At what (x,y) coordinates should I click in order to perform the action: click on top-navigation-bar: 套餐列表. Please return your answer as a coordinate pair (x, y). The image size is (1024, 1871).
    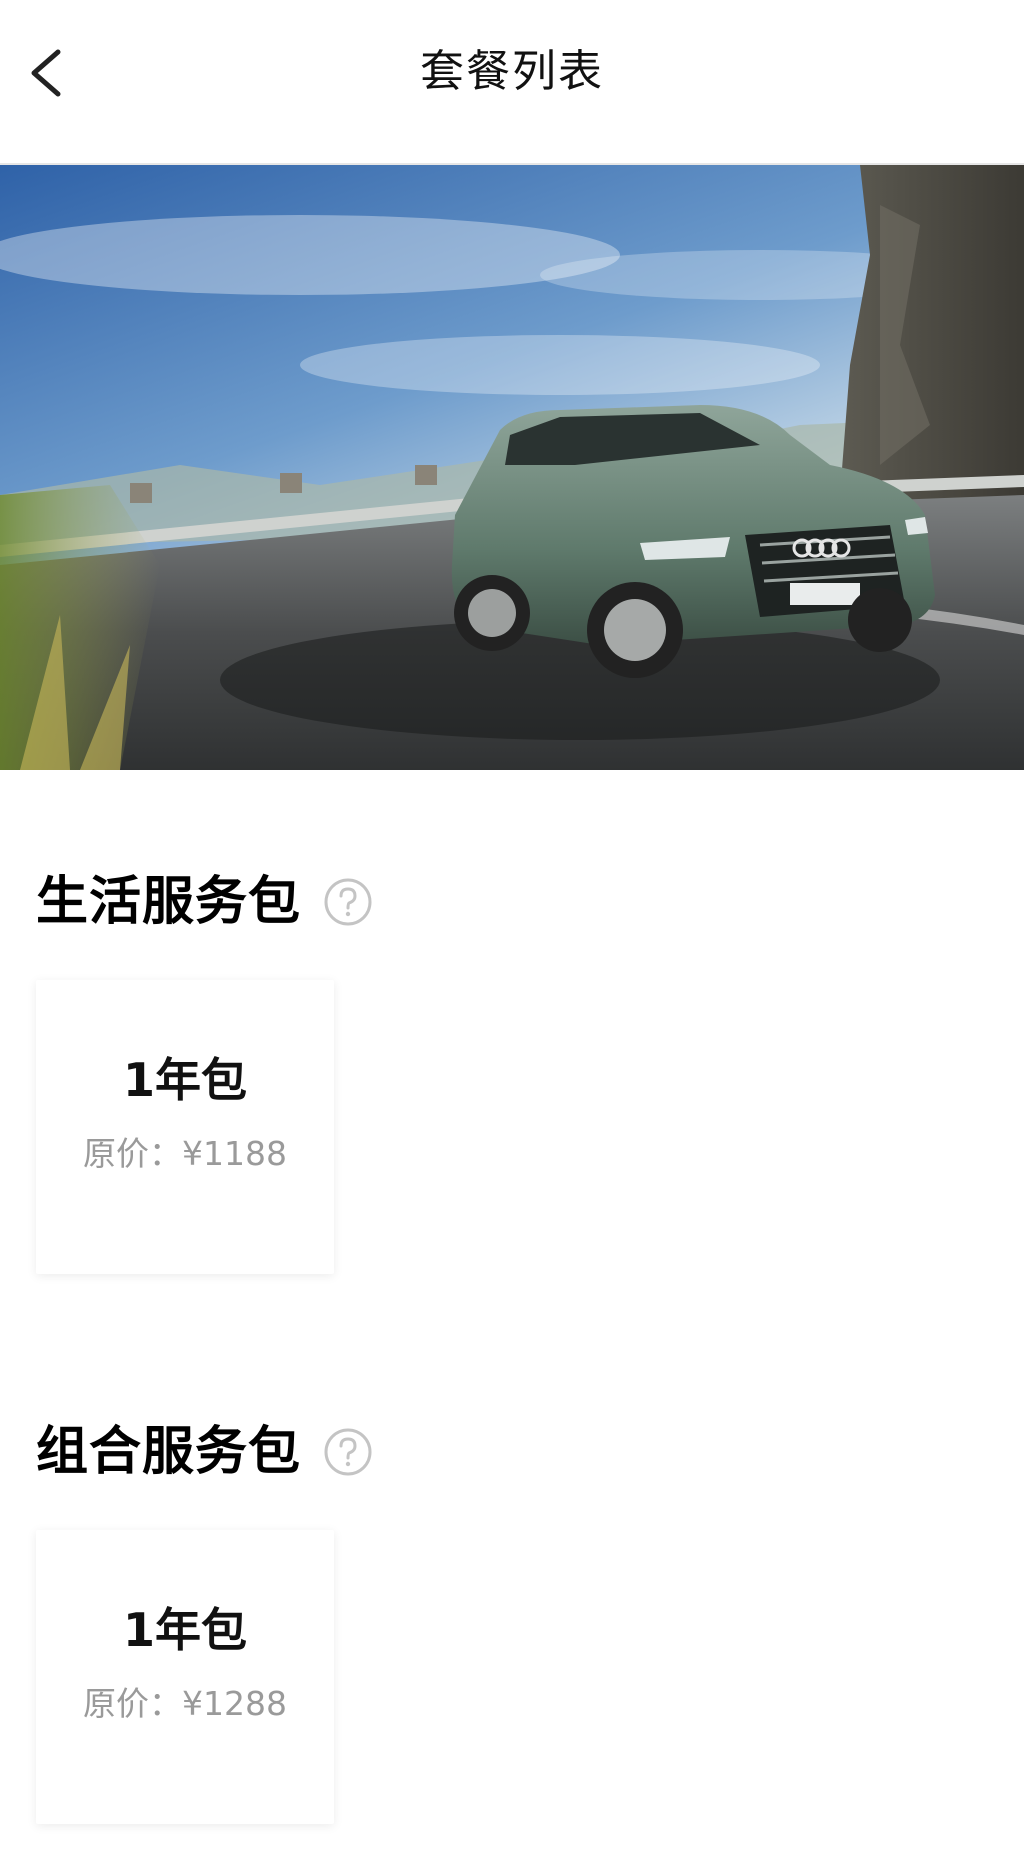
    Looking at the image, I should click on (512, 82).